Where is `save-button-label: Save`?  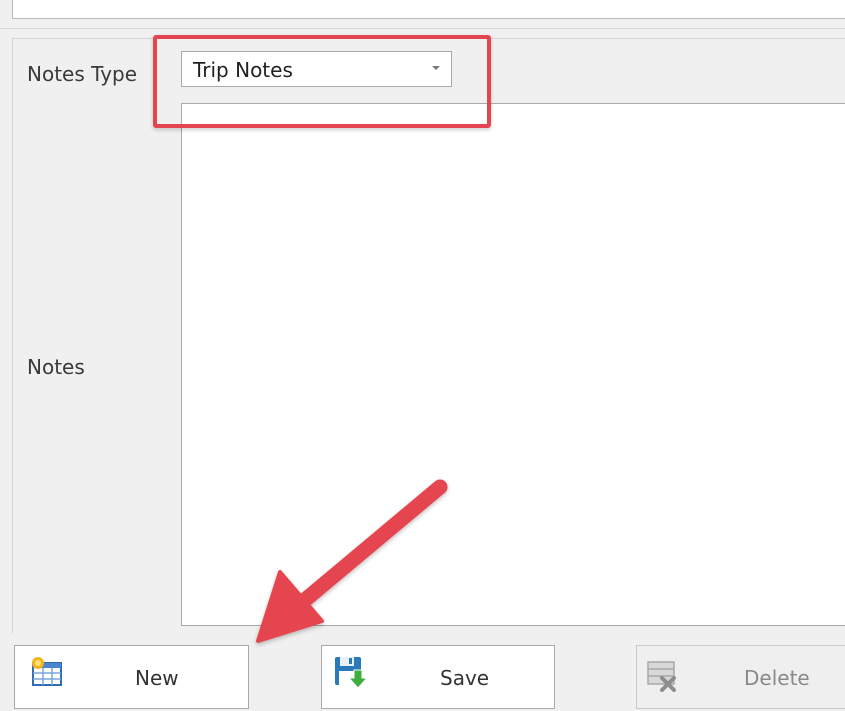 save-button-label: Save is located at coordinates (465, 678).